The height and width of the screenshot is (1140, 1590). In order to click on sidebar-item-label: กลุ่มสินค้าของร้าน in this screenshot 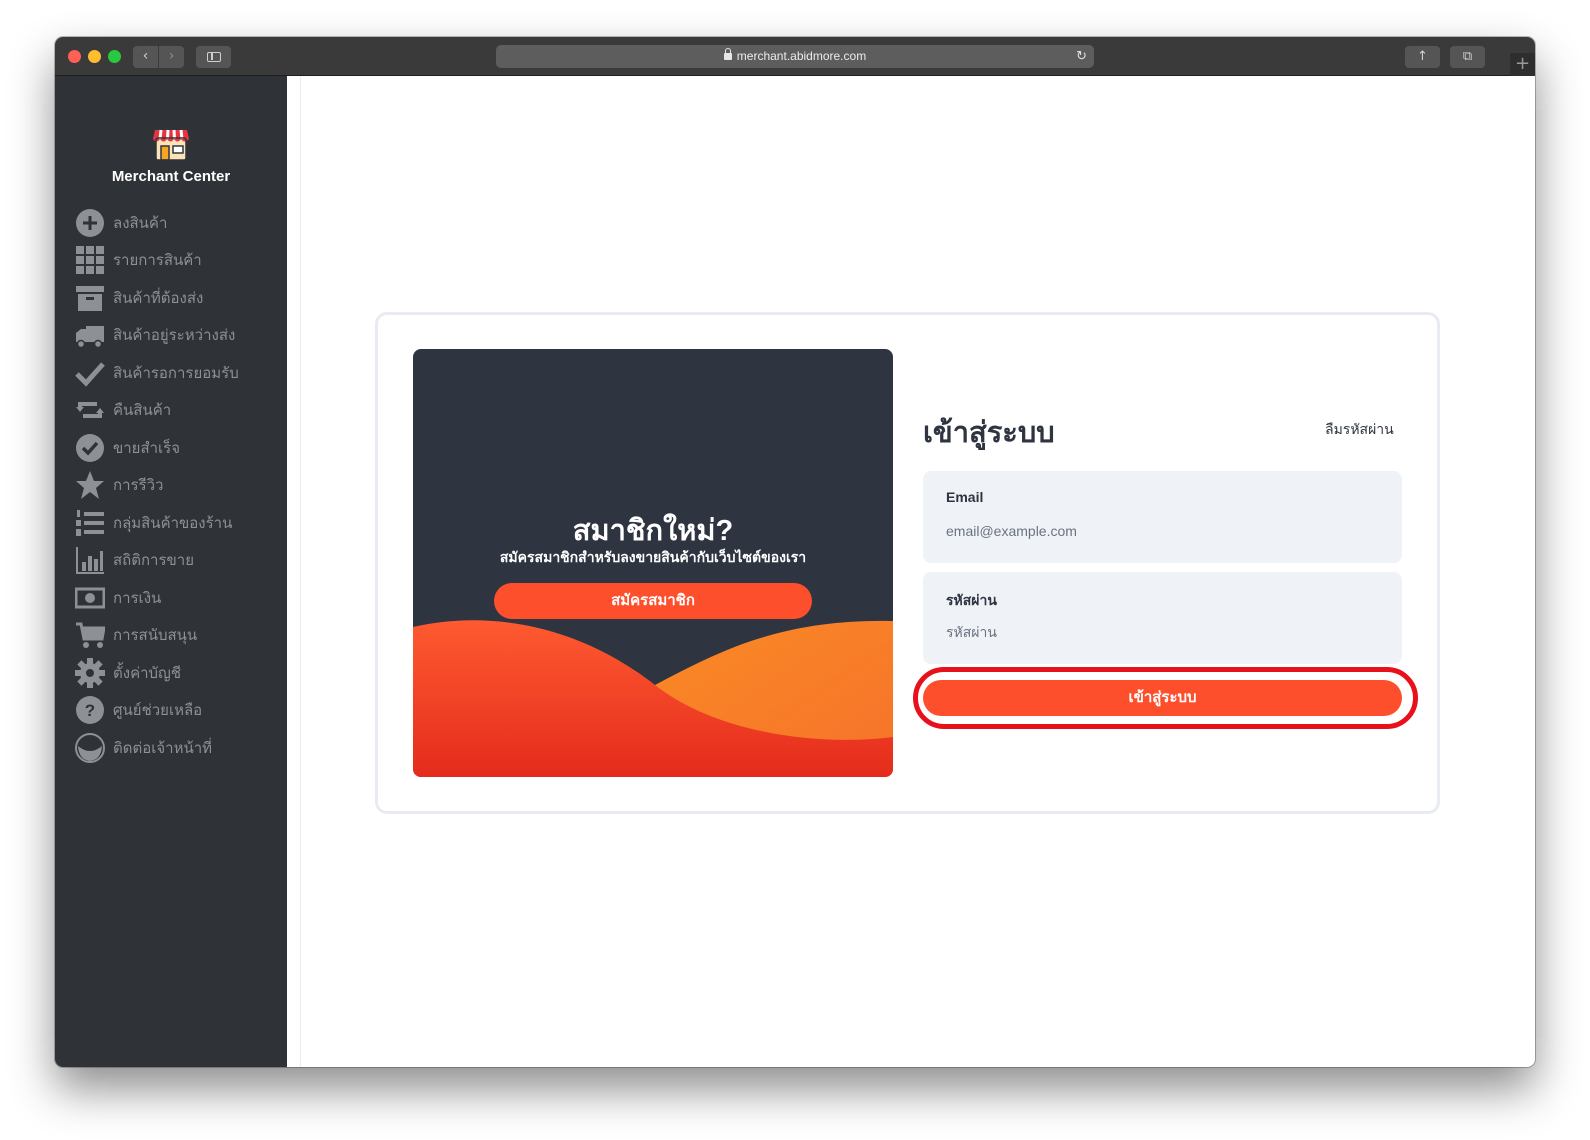, I will do `click(173, 523)`.